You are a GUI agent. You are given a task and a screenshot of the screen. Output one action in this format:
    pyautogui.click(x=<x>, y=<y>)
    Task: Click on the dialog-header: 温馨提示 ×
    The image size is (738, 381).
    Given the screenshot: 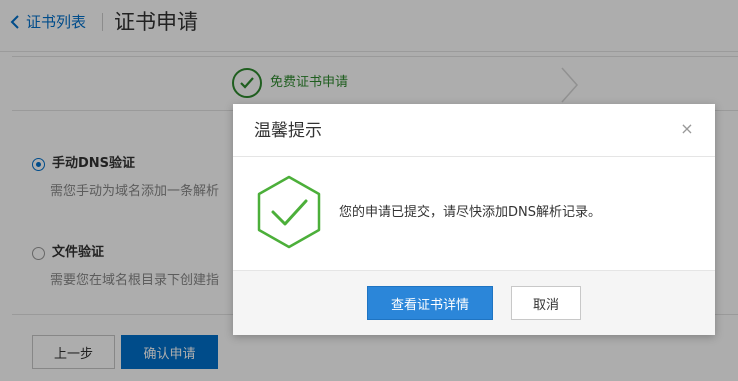 What is the action you would take?
    pyautogui.click(x=474, y=130)
    